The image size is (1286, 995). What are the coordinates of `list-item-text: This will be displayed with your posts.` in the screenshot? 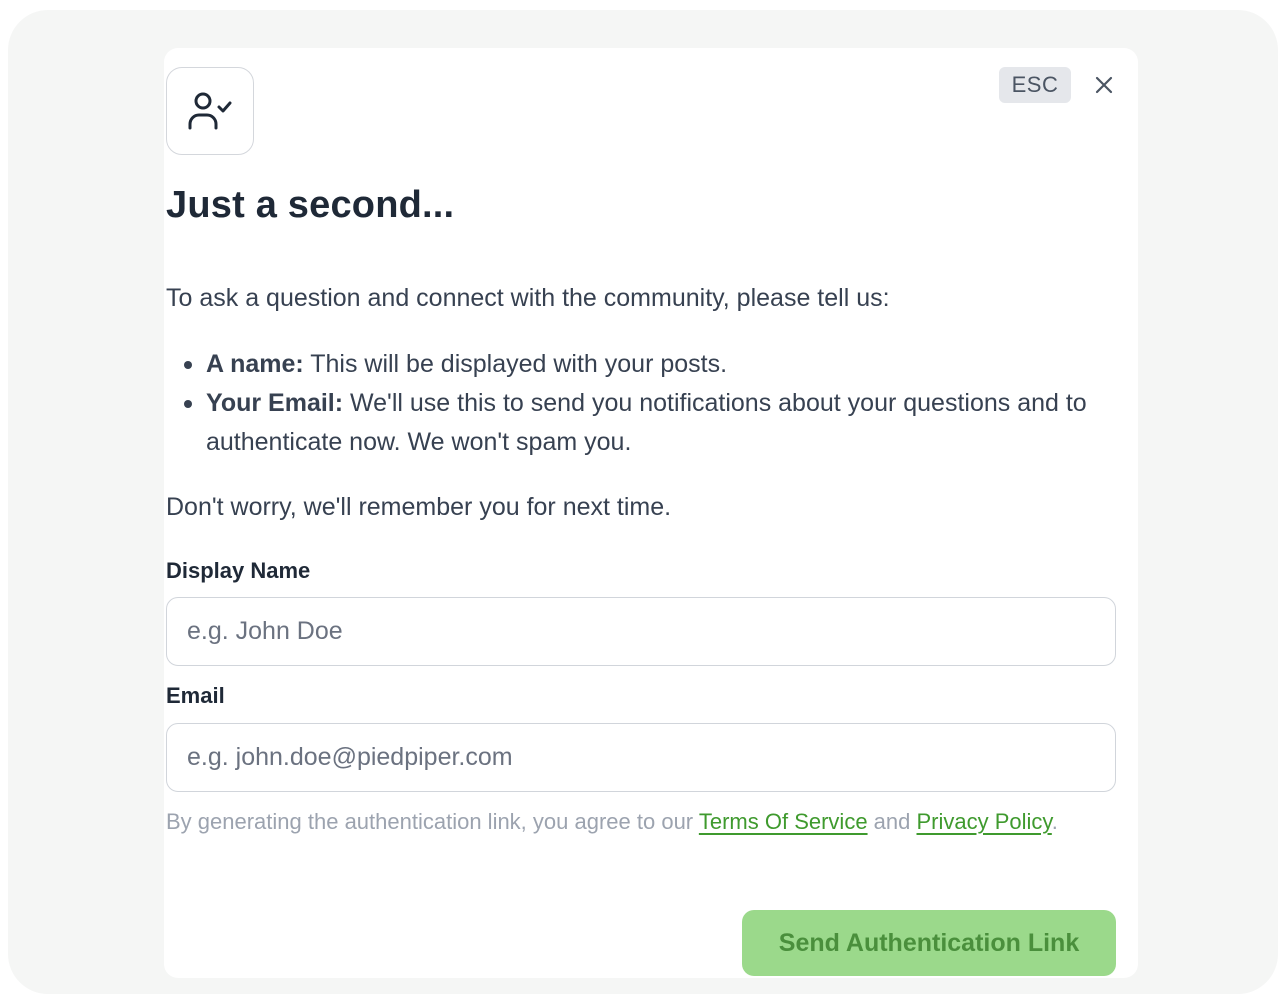 It's located at (515, 364).